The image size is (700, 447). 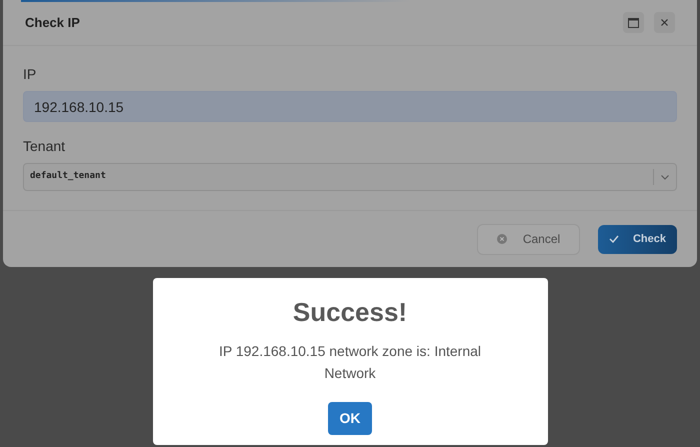 I want to click on alert-title: Success!, so click(x=350, y=312).